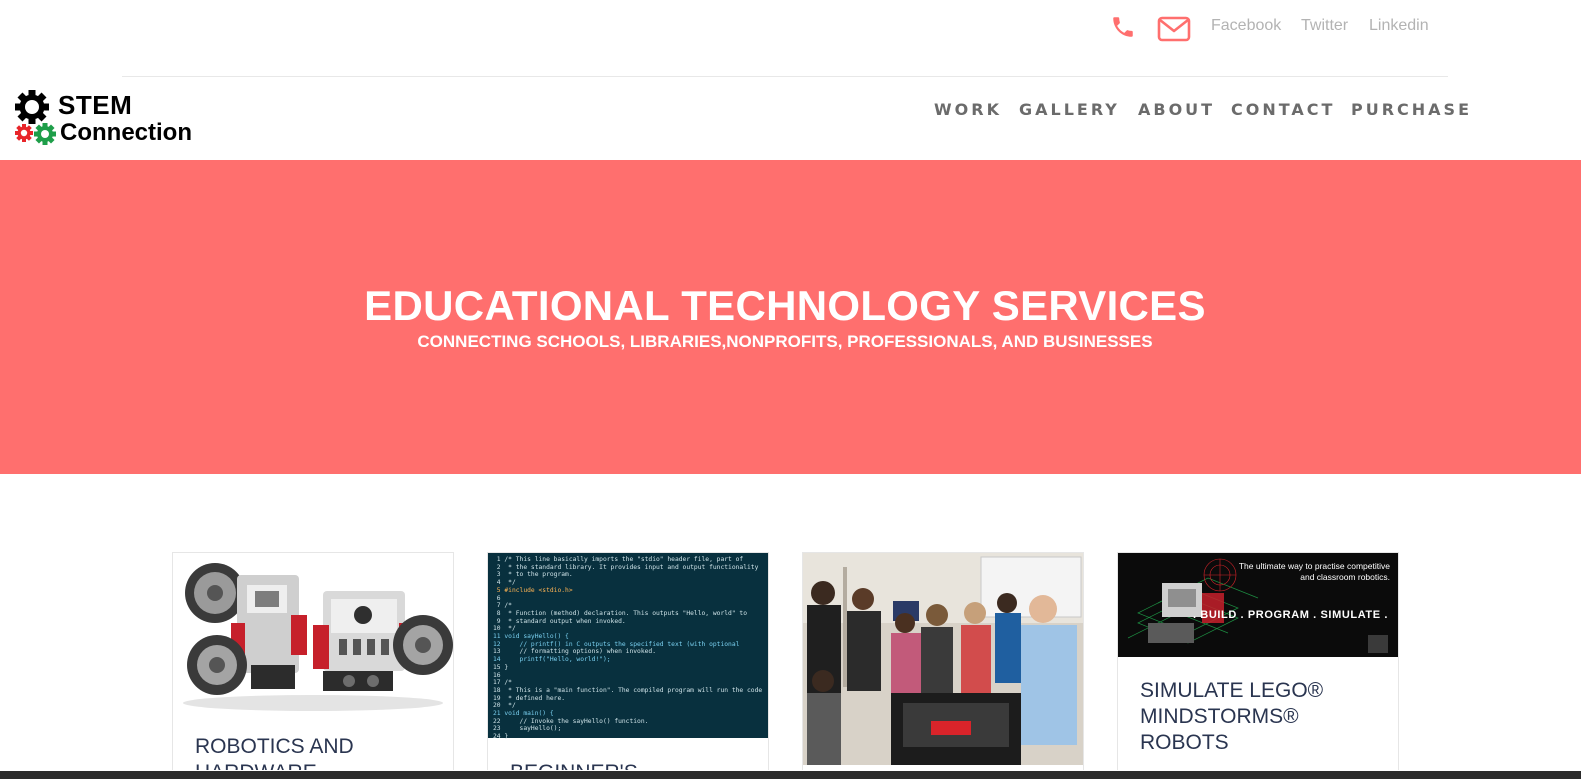  I want to click on code-line: 24 }, so click(501, 737).